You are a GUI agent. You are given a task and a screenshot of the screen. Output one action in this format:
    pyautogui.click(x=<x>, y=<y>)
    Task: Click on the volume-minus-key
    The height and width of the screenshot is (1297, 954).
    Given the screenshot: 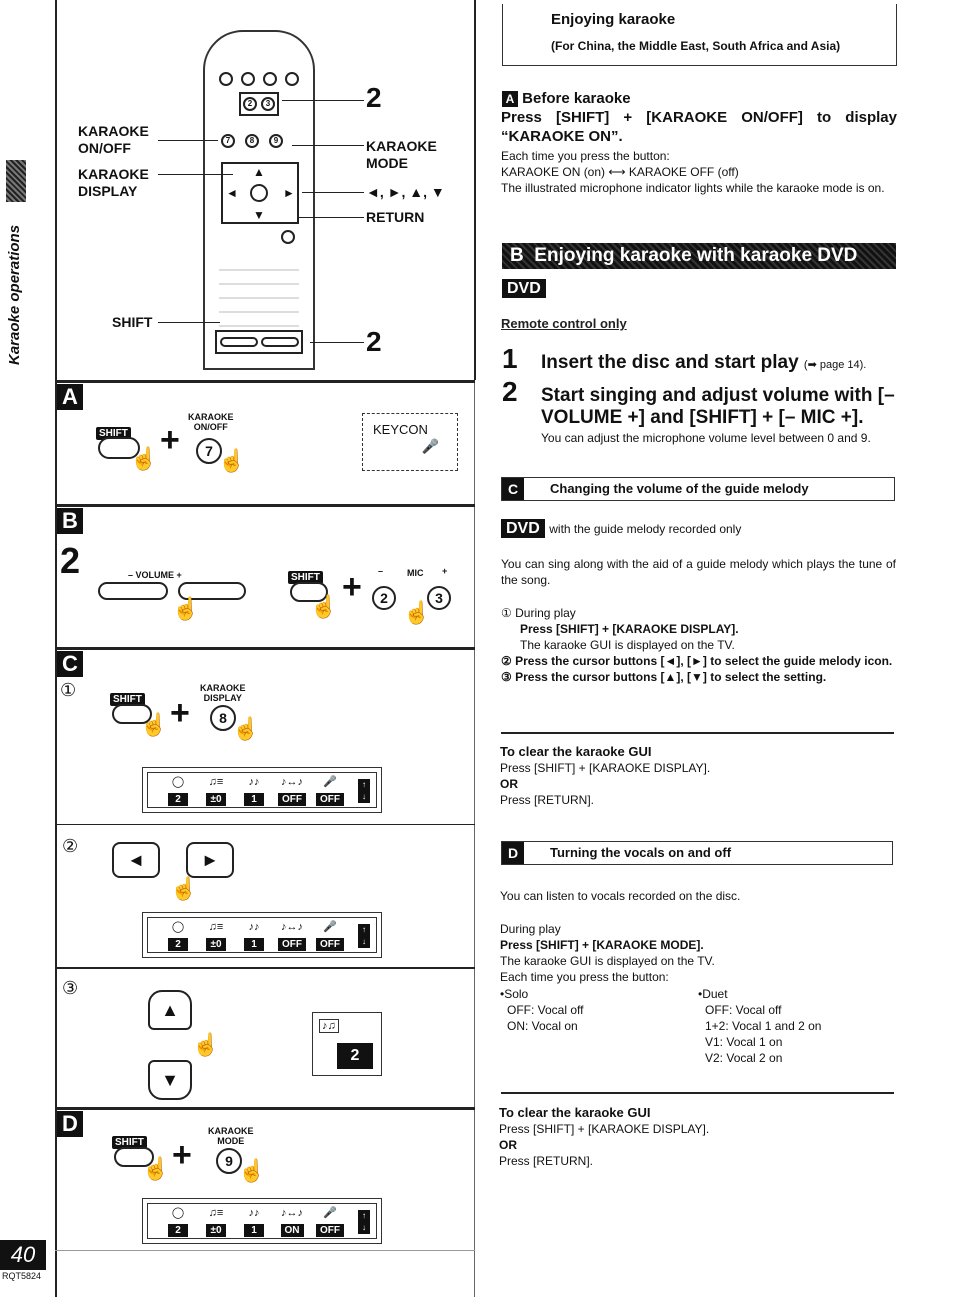 What is the action you would take?
    pyautogui.click(x=239, y=342)
    